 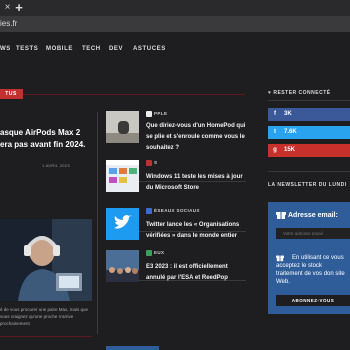 What do you see at coordinates (159, 253) in the screenshot?
I see `article-category-label: EUX` at bounding box center [159, 253].